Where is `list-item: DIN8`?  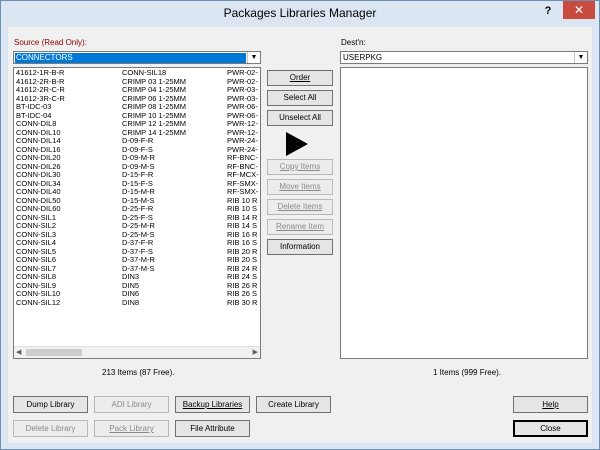 list-item: DIN8 is located at coordinates (154, 303).